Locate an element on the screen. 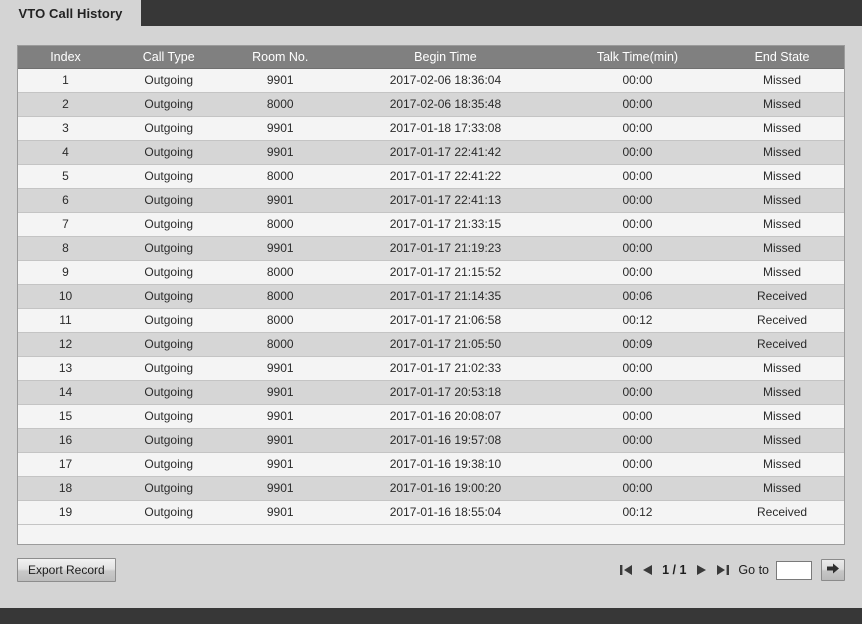  cell-index: 4 is located at coordinates (65, 152).